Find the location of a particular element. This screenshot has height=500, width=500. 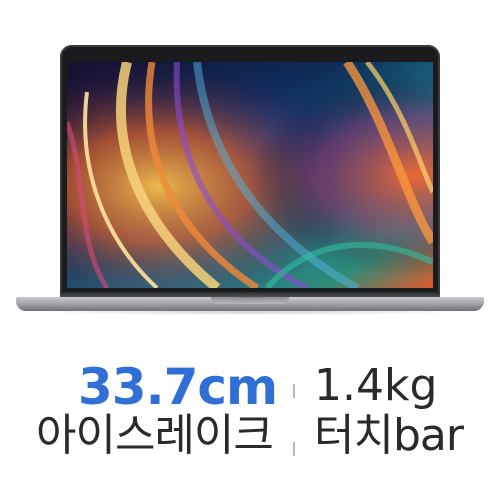

spec-feature: 터치bar is located at coordinates (389, 435).